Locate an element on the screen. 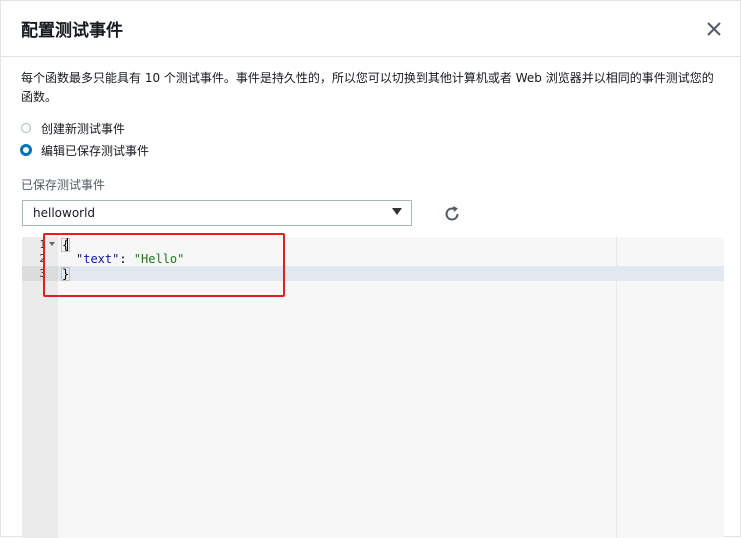  caret-down-icon is located at coordinates (397, 211).